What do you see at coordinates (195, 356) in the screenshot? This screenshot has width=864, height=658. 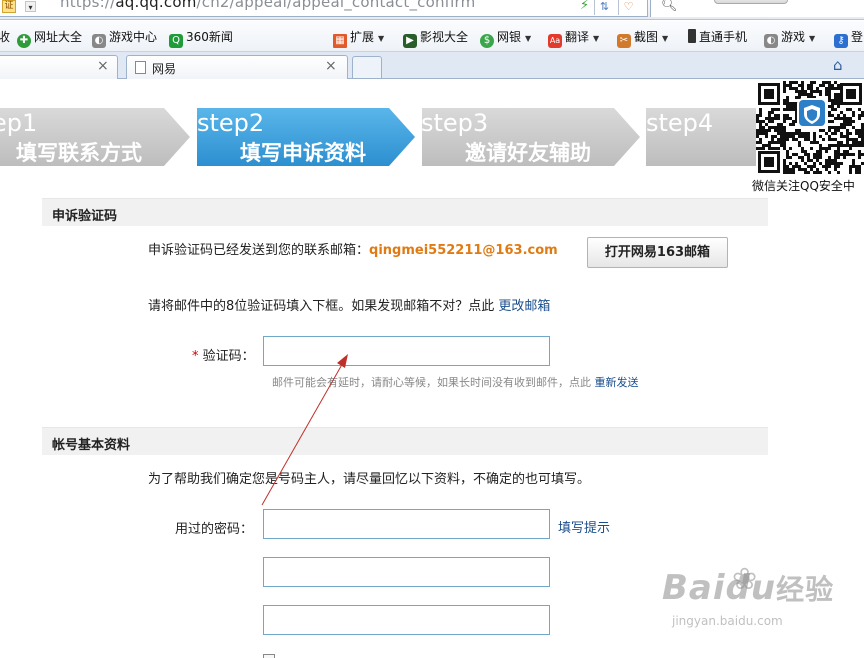 I see `required-star: *` at bounding box center [195, 356].